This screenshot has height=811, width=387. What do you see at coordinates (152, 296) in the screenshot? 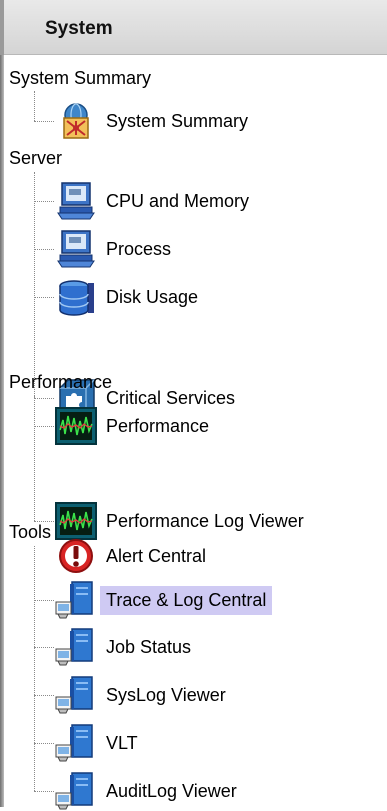
I see `tree-item-label: Disk Usage` at bounding box center [152, 296].